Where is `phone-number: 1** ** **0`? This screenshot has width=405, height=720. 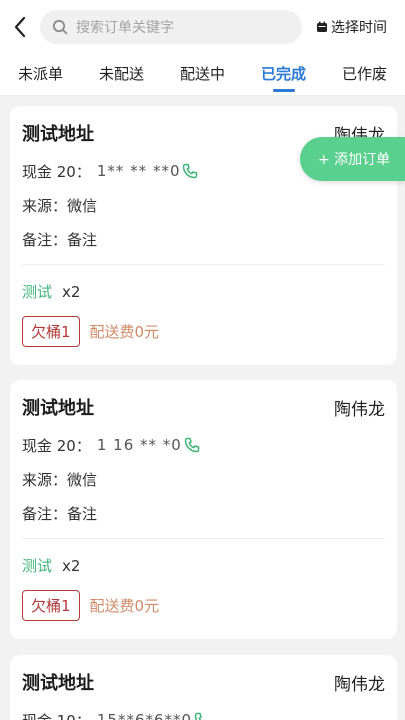 phone-number: 1** ** **0 is located at coordinates (138, 171).